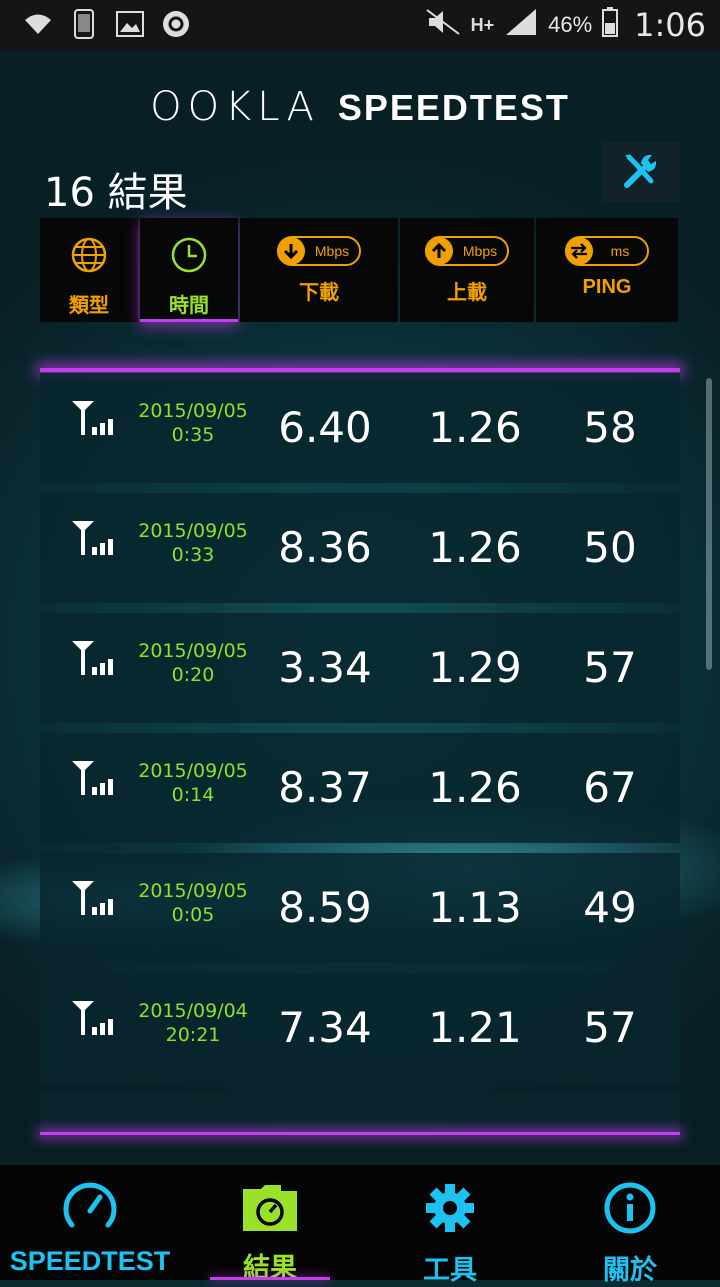 The image size is (720, 1287). I want to click on list-top-glow, so click(360, 370).